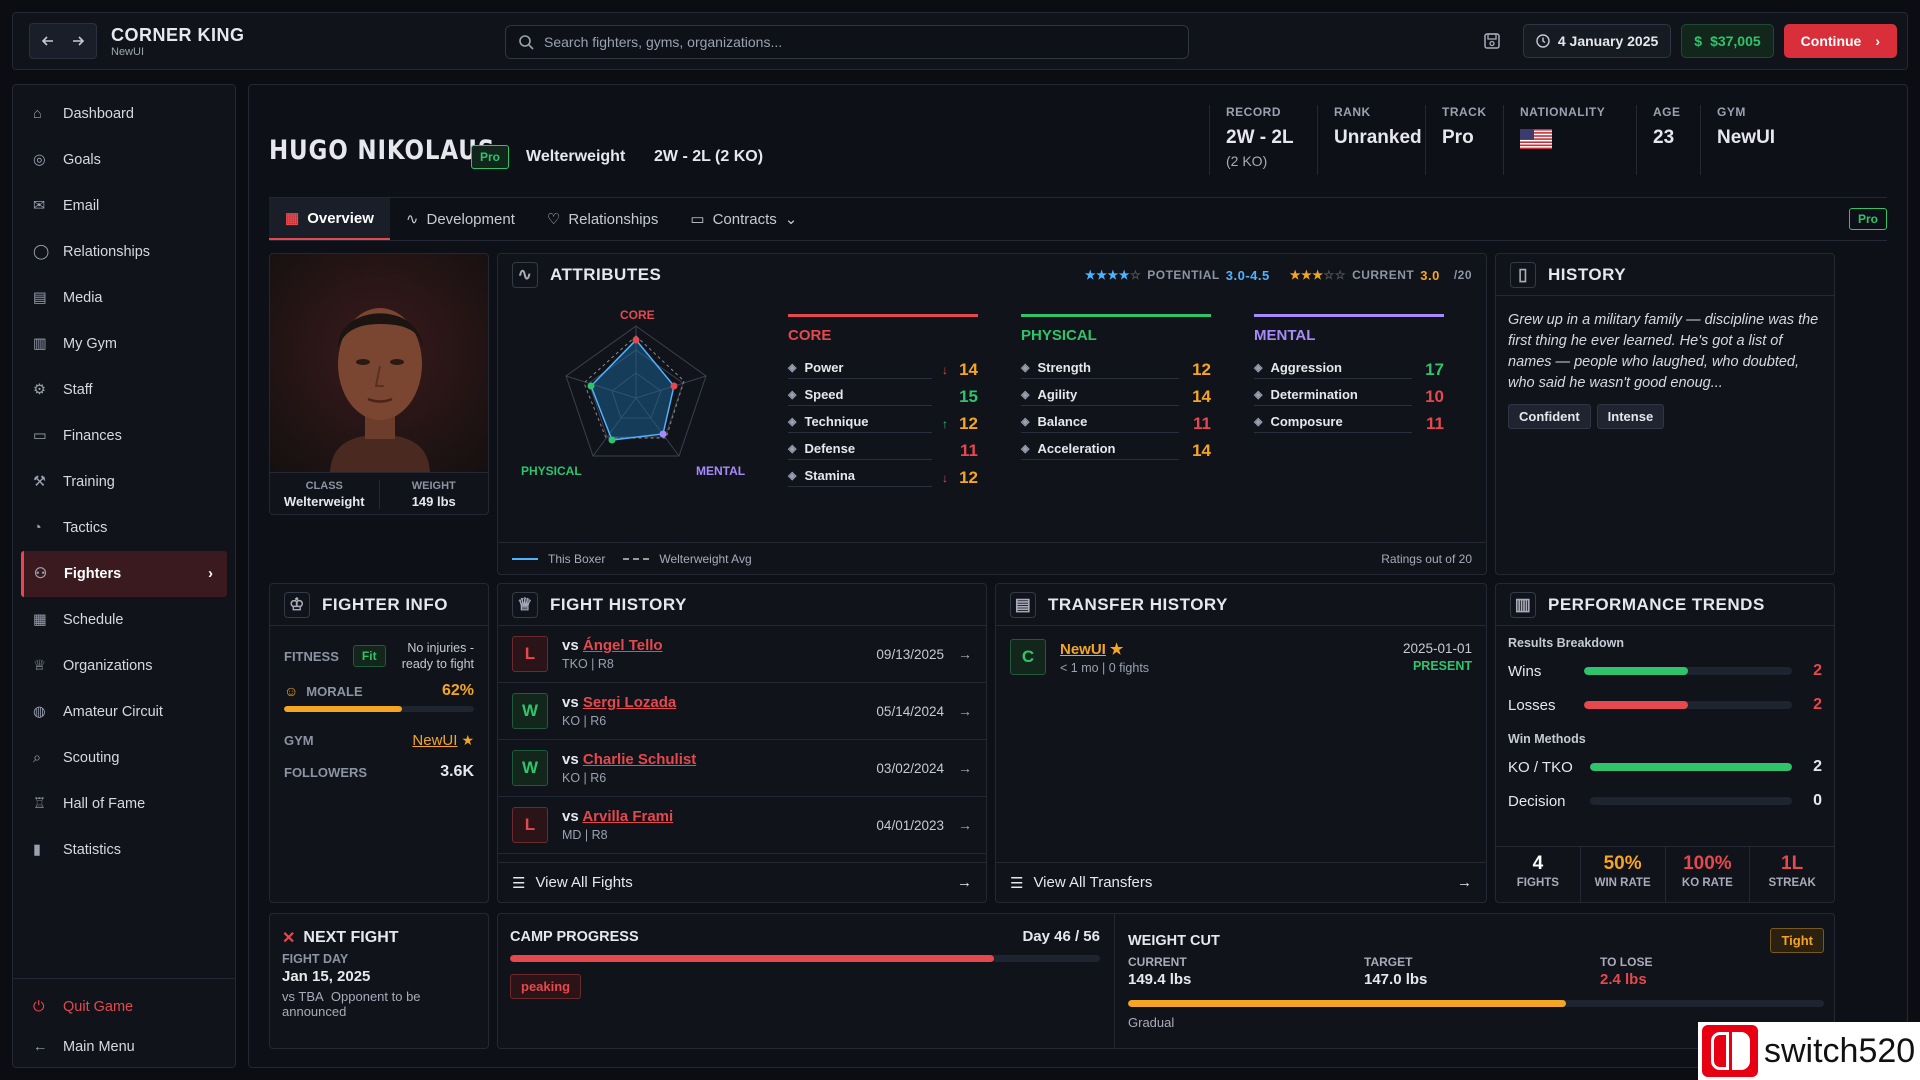 This screenshot has width=1920, height=1080. What do you see at coordinates (124, 850) in the screenshot?
I see `sidebar-item-statistics: ▮ Statistics` at bounding box center [124, 850].